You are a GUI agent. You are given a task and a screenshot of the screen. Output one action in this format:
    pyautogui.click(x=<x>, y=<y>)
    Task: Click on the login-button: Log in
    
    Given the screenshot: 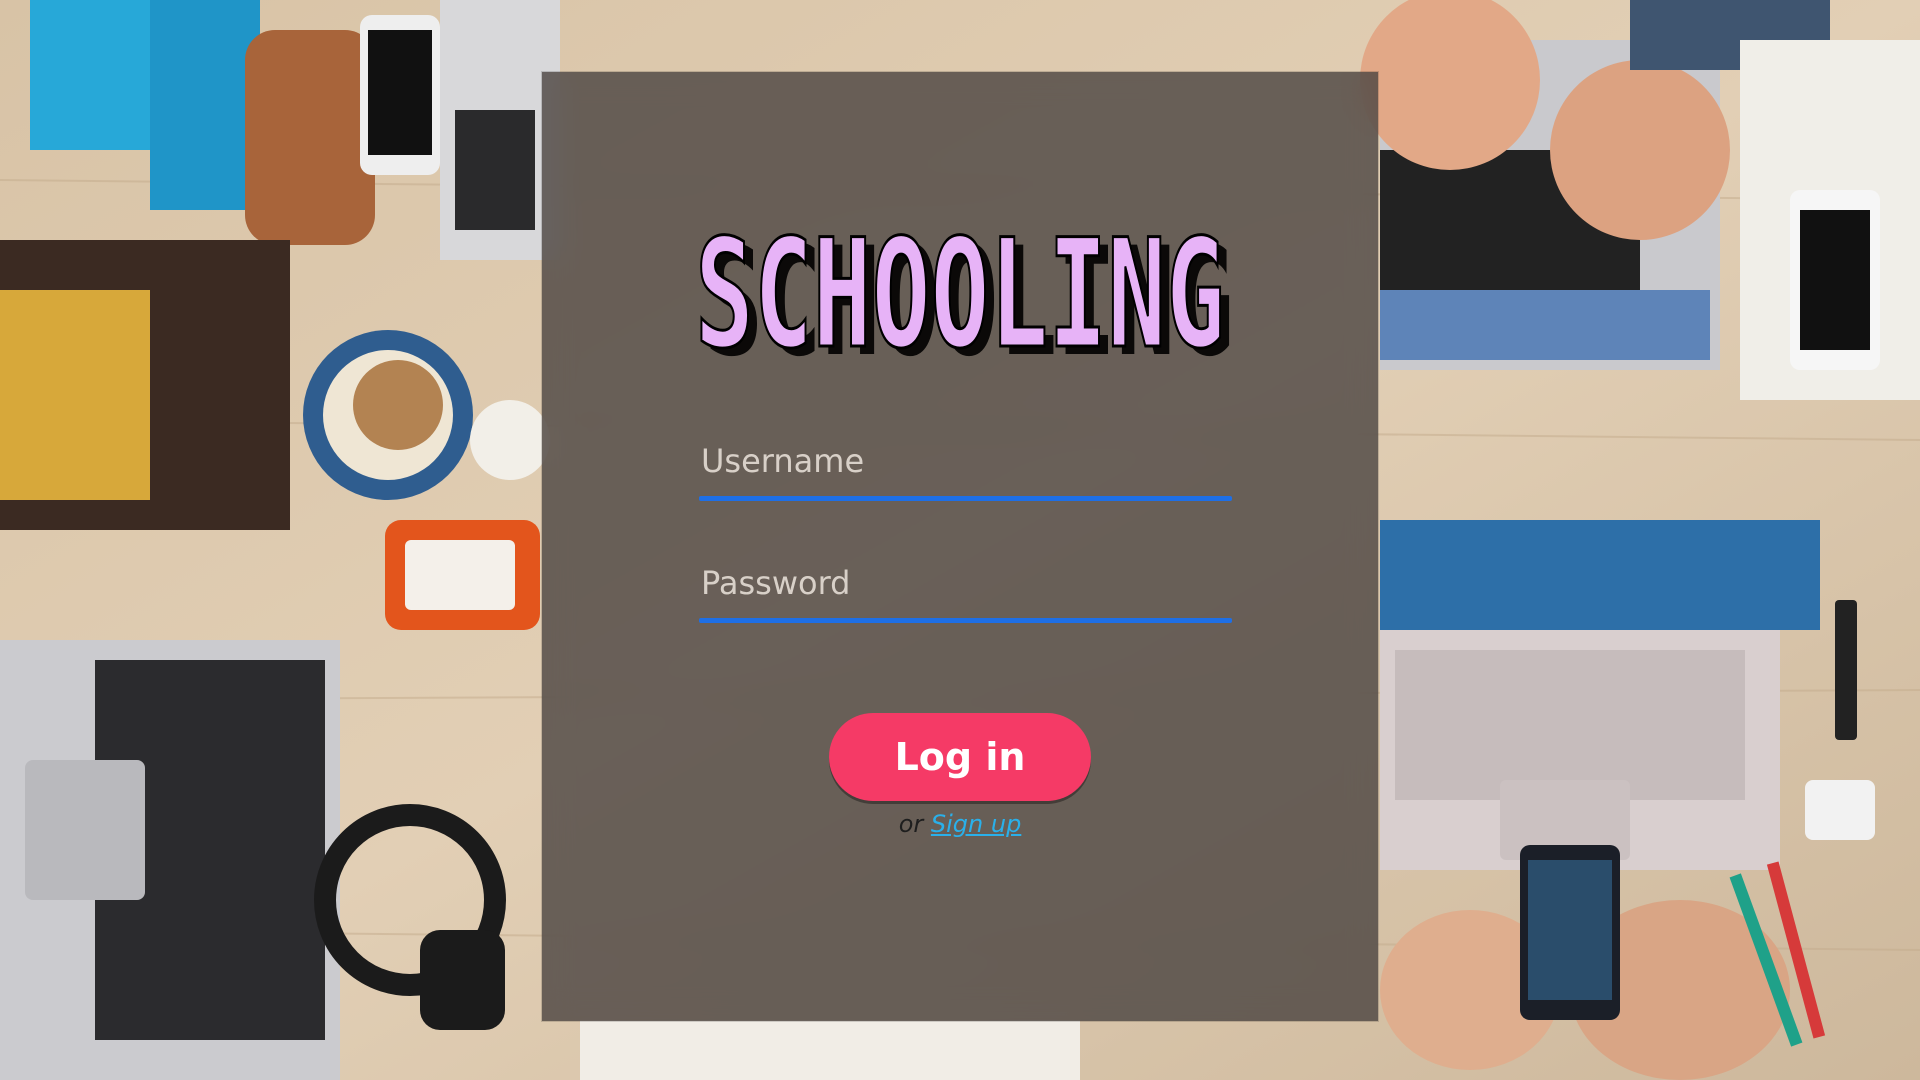 What is the action you would take?
    pyautogui.click(x=960, y=757)
    